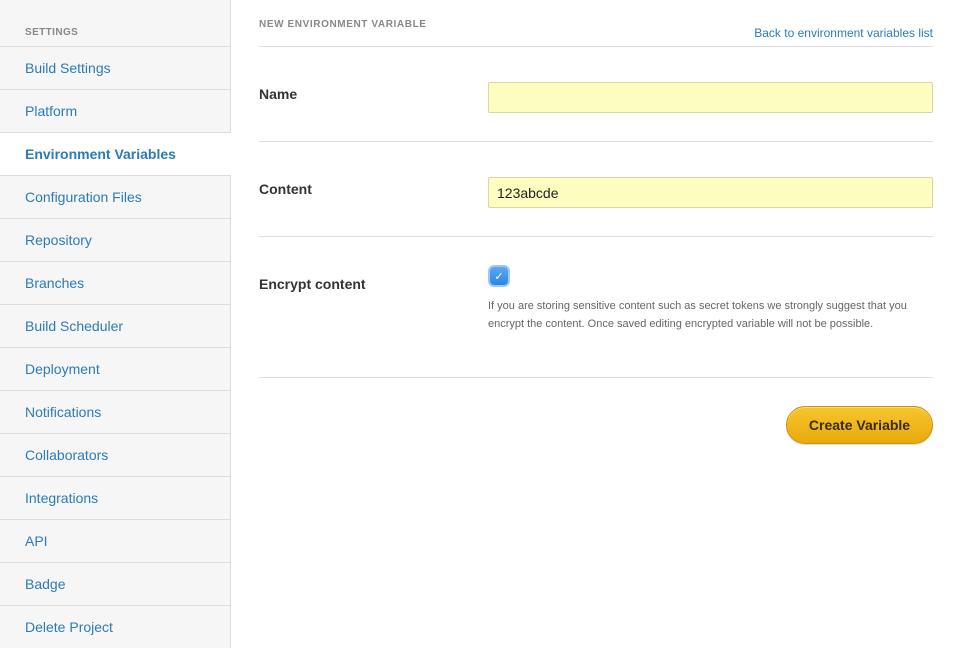  What do you see at coordinates (115, 68) in the screenshot?
I see `sidebar-item-build-settings: Build Settings` at bounding box center [115, 68].